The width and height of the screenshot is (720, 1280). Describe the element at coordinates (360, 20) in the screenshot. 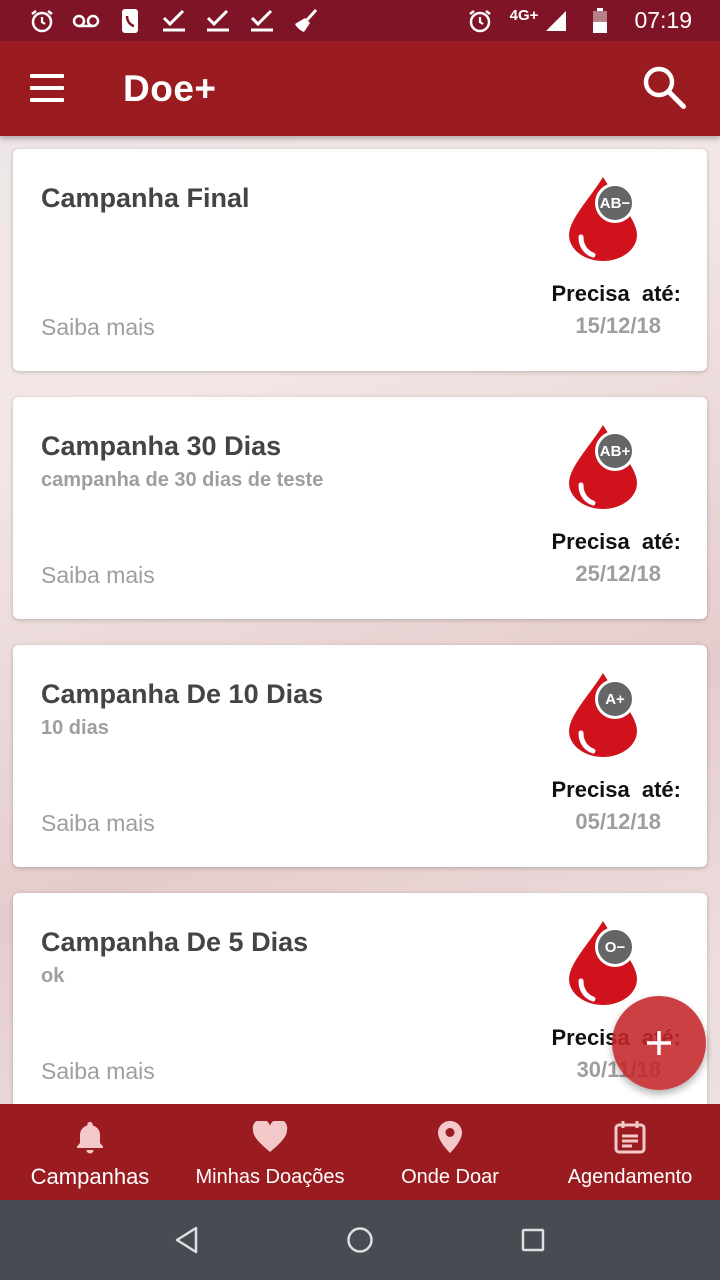

I see `status-bar: 4G+ 07:19` at that location.